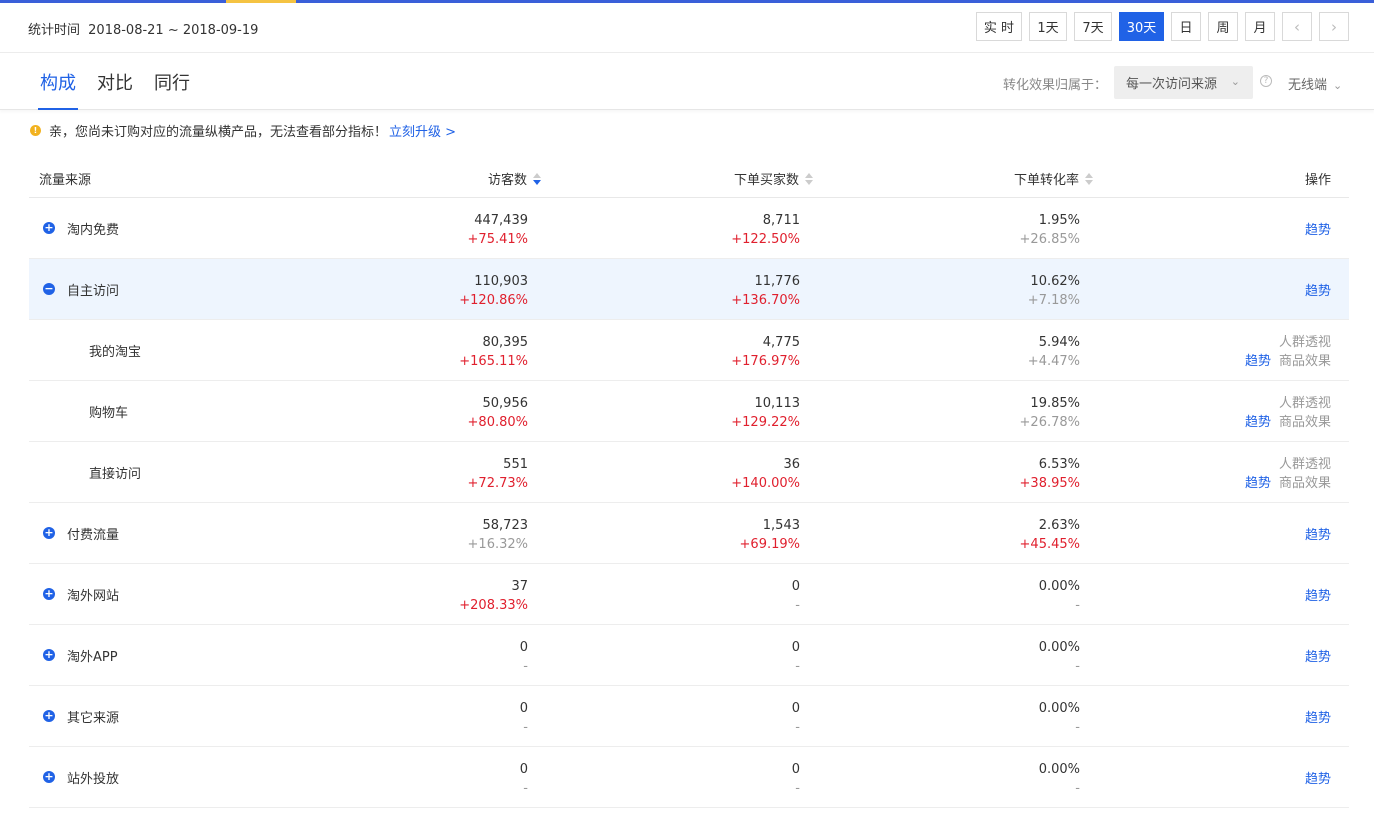  What do you see at coordinates (1053, 300) in the screenshot?
I see `rate-change: +7.18%` at bounding box center [1053, 300].